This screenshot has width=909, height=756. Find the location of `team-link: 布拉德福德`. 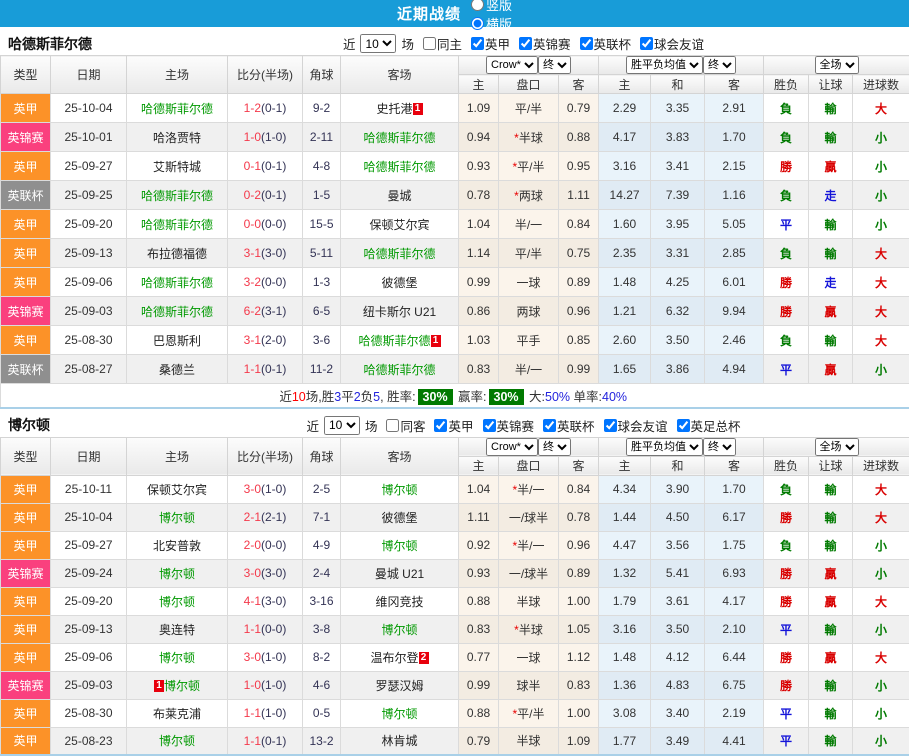

team-link: 布拉德福德 is located at coordinates (177, 254).